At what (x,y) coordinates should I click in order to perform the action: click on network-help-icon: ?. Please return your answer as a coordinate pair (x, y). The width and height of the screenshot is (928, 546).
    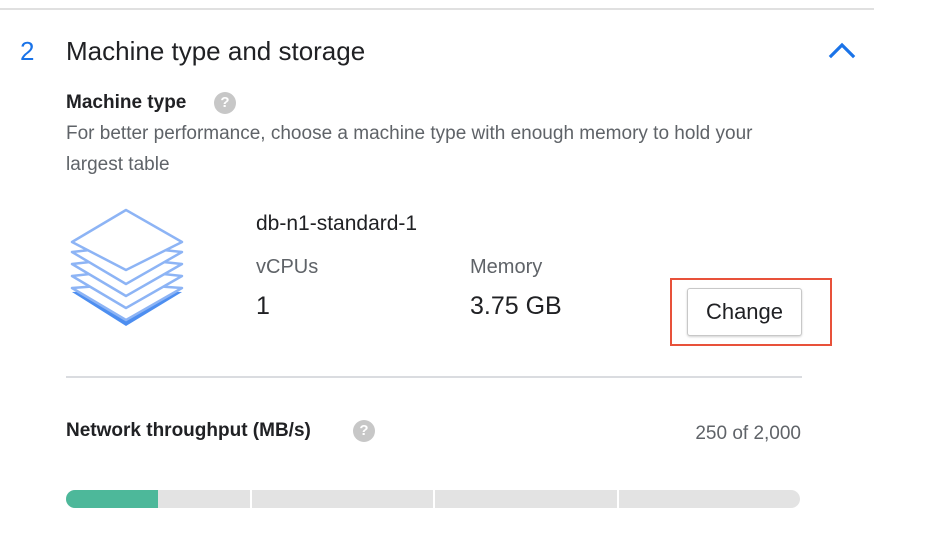
    Looking at the image, I should click on (364, 431).